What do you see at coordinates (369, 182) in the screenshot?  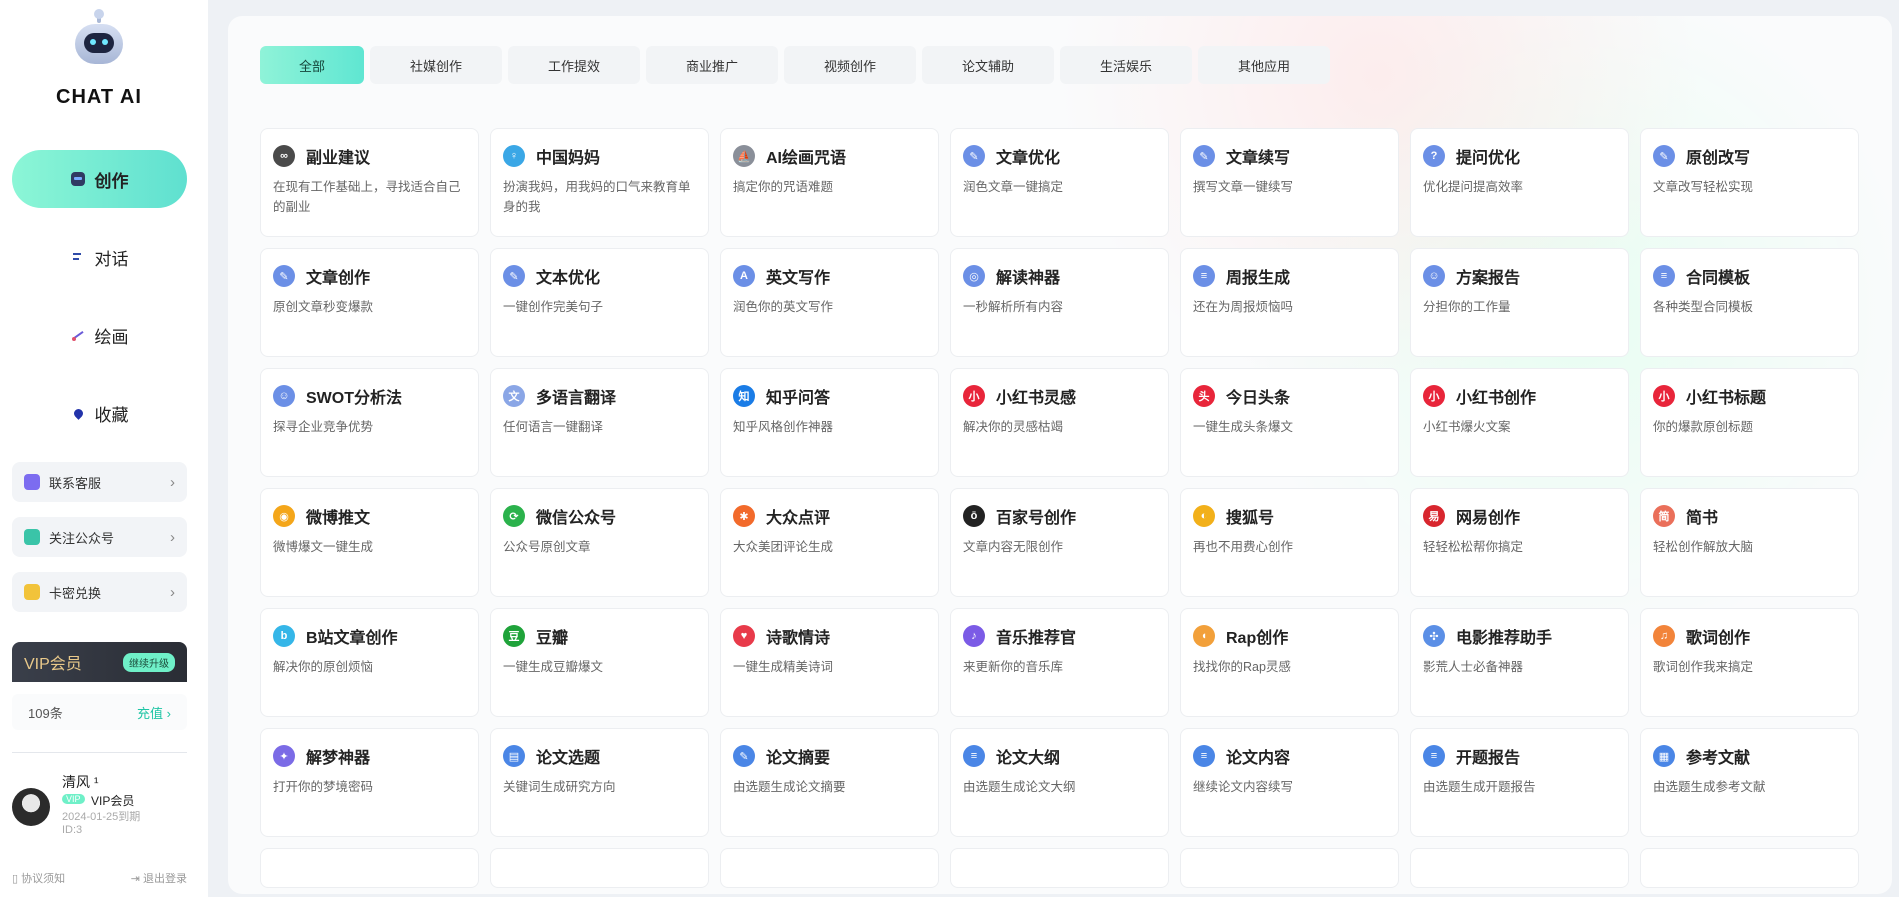 I see `app-card: ∞ 副业建议 在现有工作基础上，寻找适合自己的副业` at bounding box center [369, 182].